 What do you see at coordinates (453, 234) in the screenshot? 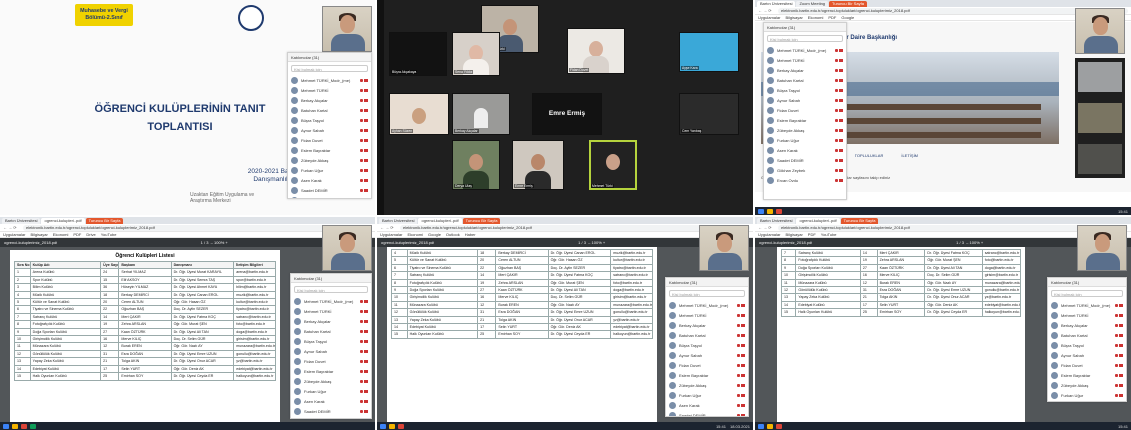
I see `bookmark: Outlook` at bounding box center [453, 234].